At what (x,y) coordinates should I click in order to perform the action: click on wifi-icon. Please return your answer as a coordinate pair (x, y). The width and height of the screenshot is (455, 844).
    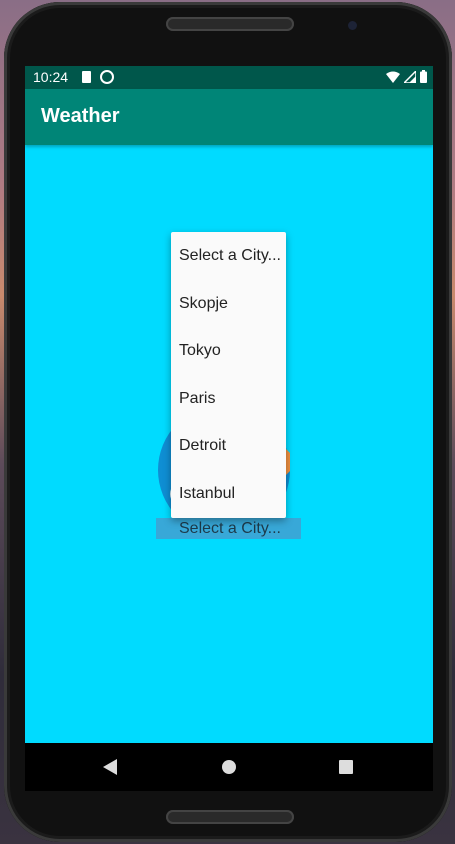
    Looking at the image, I should click on (393, 77).